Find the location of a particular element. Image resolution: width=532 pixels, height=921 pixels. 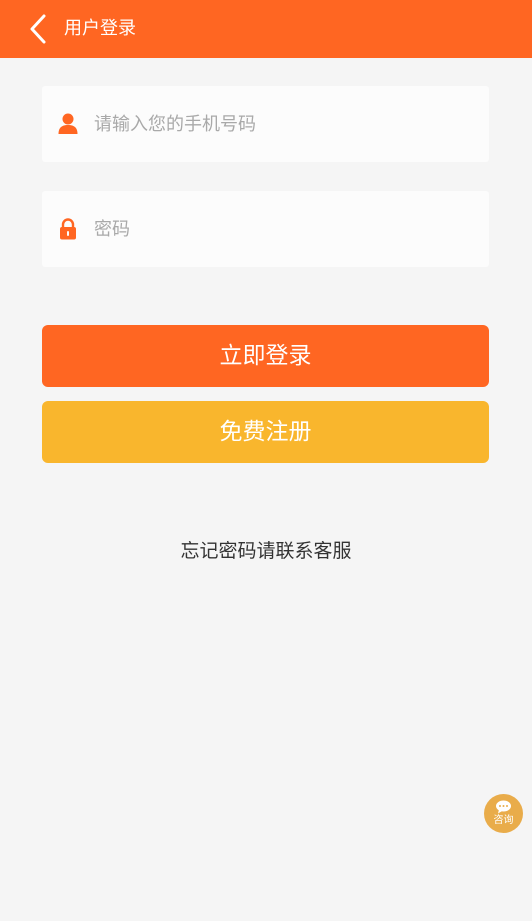

lock-icon is located at coordinates (68, 229).